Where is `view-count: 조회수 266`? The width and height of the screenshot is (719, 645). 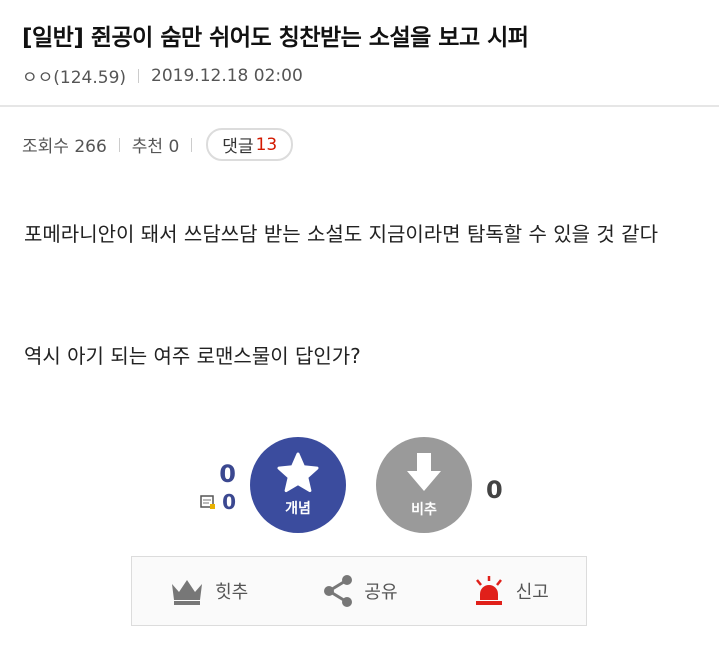
view-count: 조회수 266 is located at coordinates (64, 147).